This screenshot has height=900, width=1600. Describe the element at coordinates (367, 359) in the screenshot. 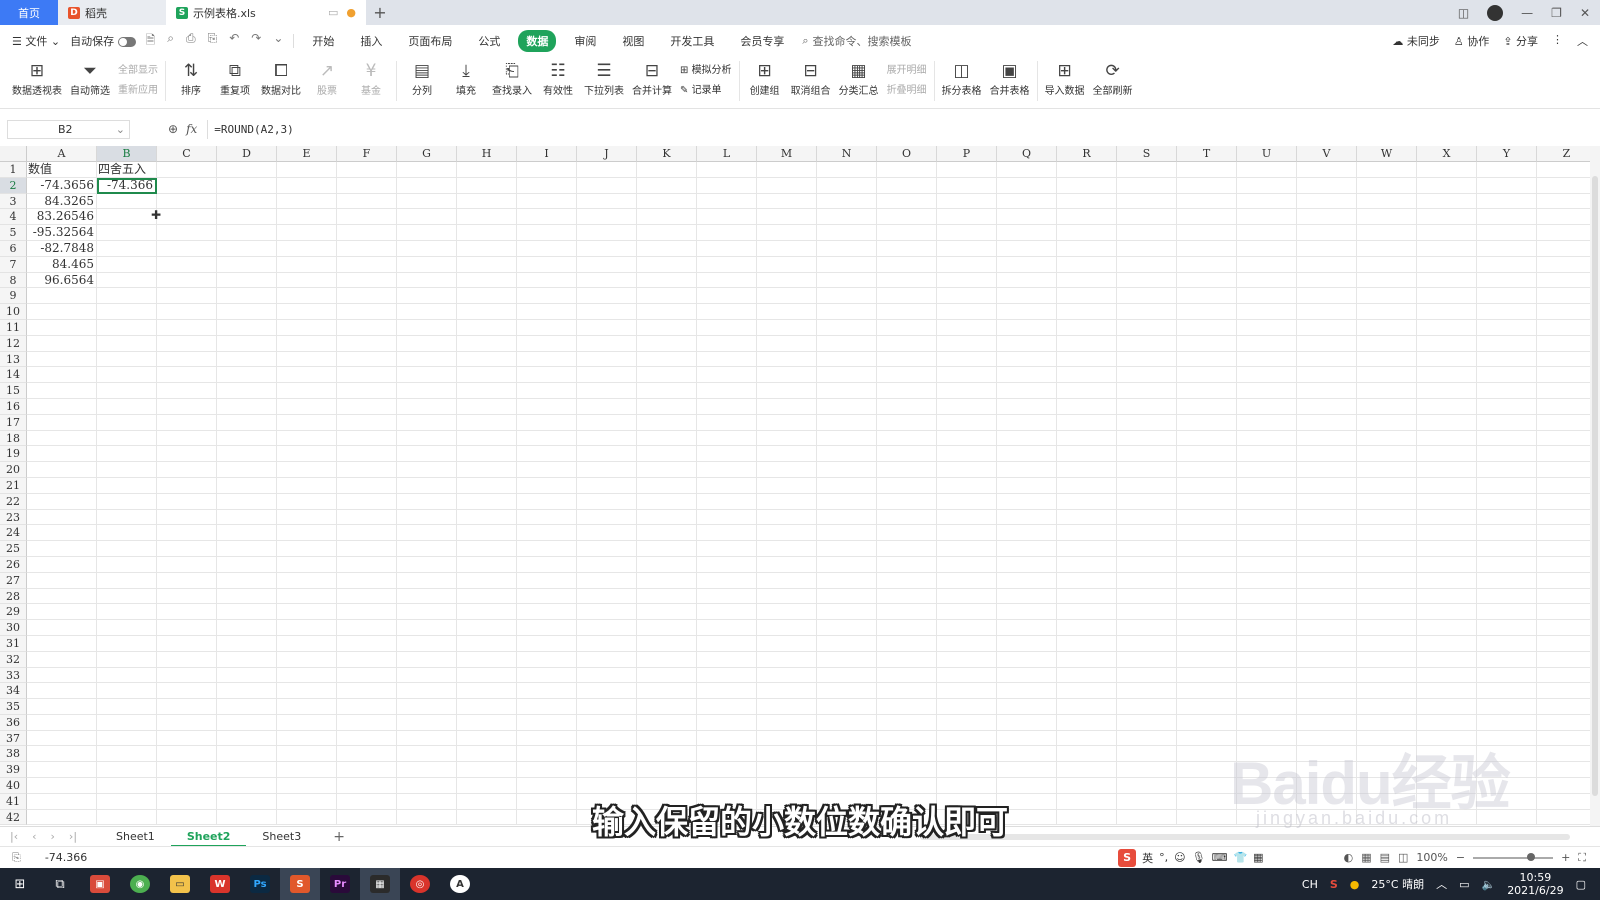

I see `cell-f13` at that location.